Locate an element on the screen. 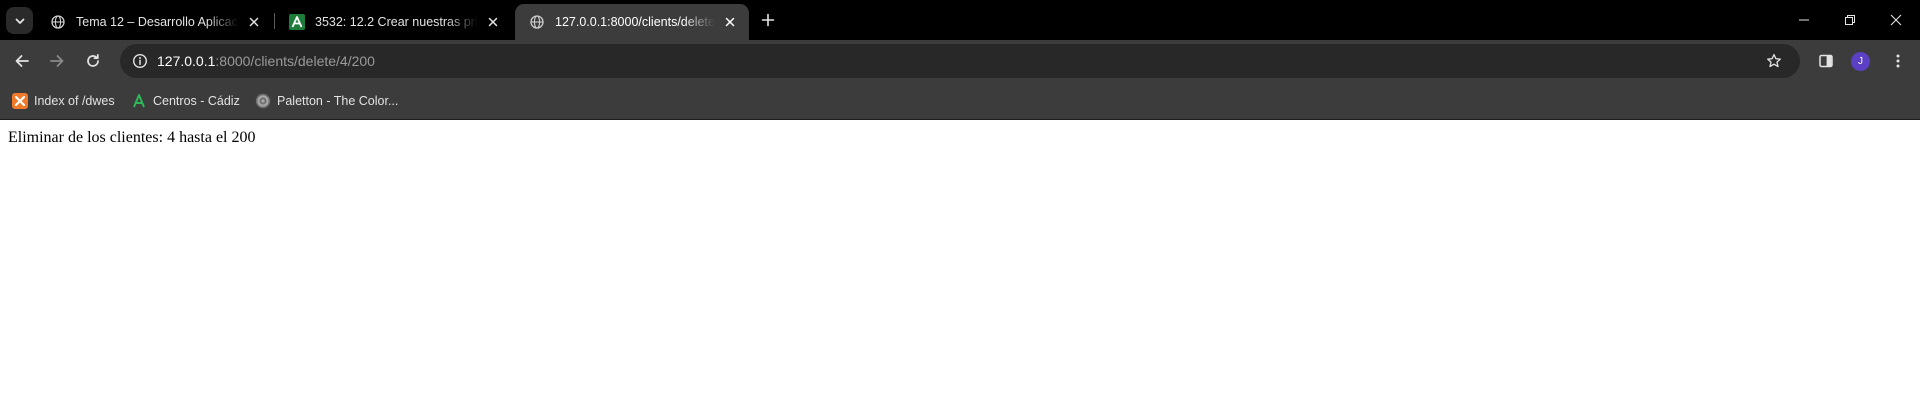  page-message: Eliminar de los clientes: 4 hasta el 200 is located at coordinates (132, 137).